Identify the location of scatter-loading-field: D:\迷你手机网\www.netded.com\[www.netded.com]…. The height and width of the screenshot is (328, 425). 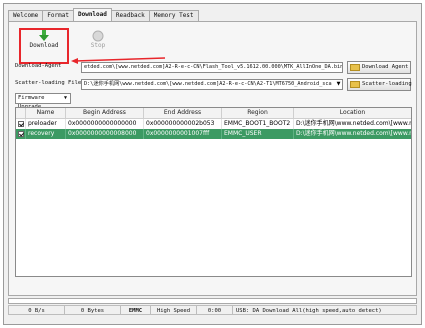
(212, 84).